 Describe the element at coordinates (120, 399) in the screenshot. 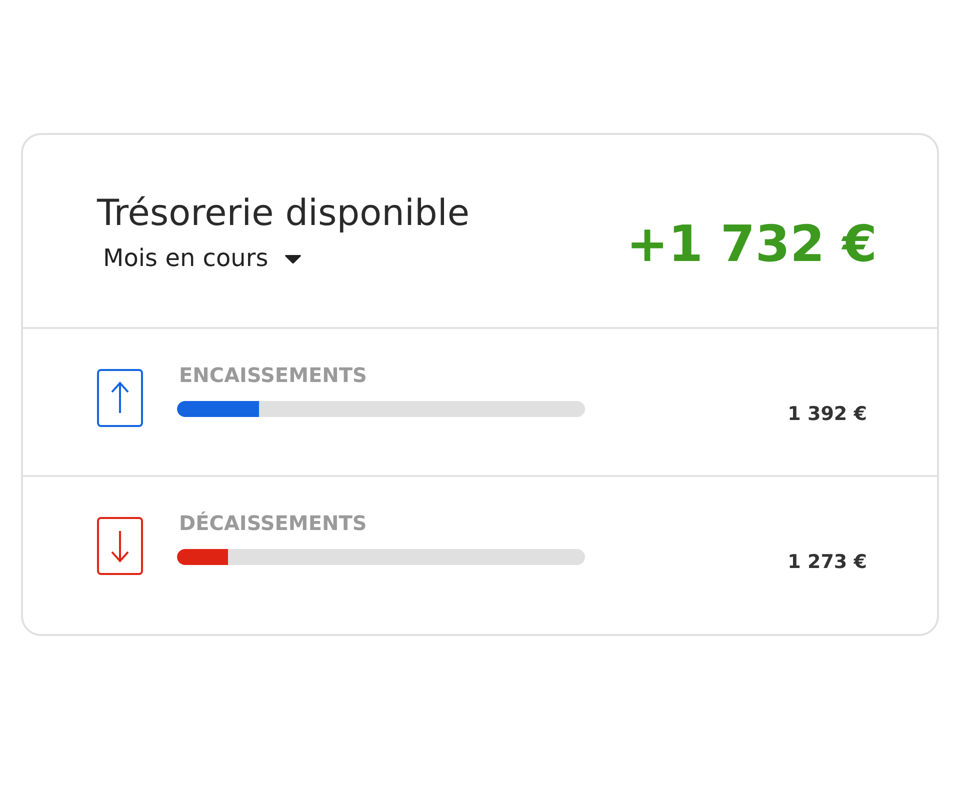

I see `arrow-up-icon` at that location.